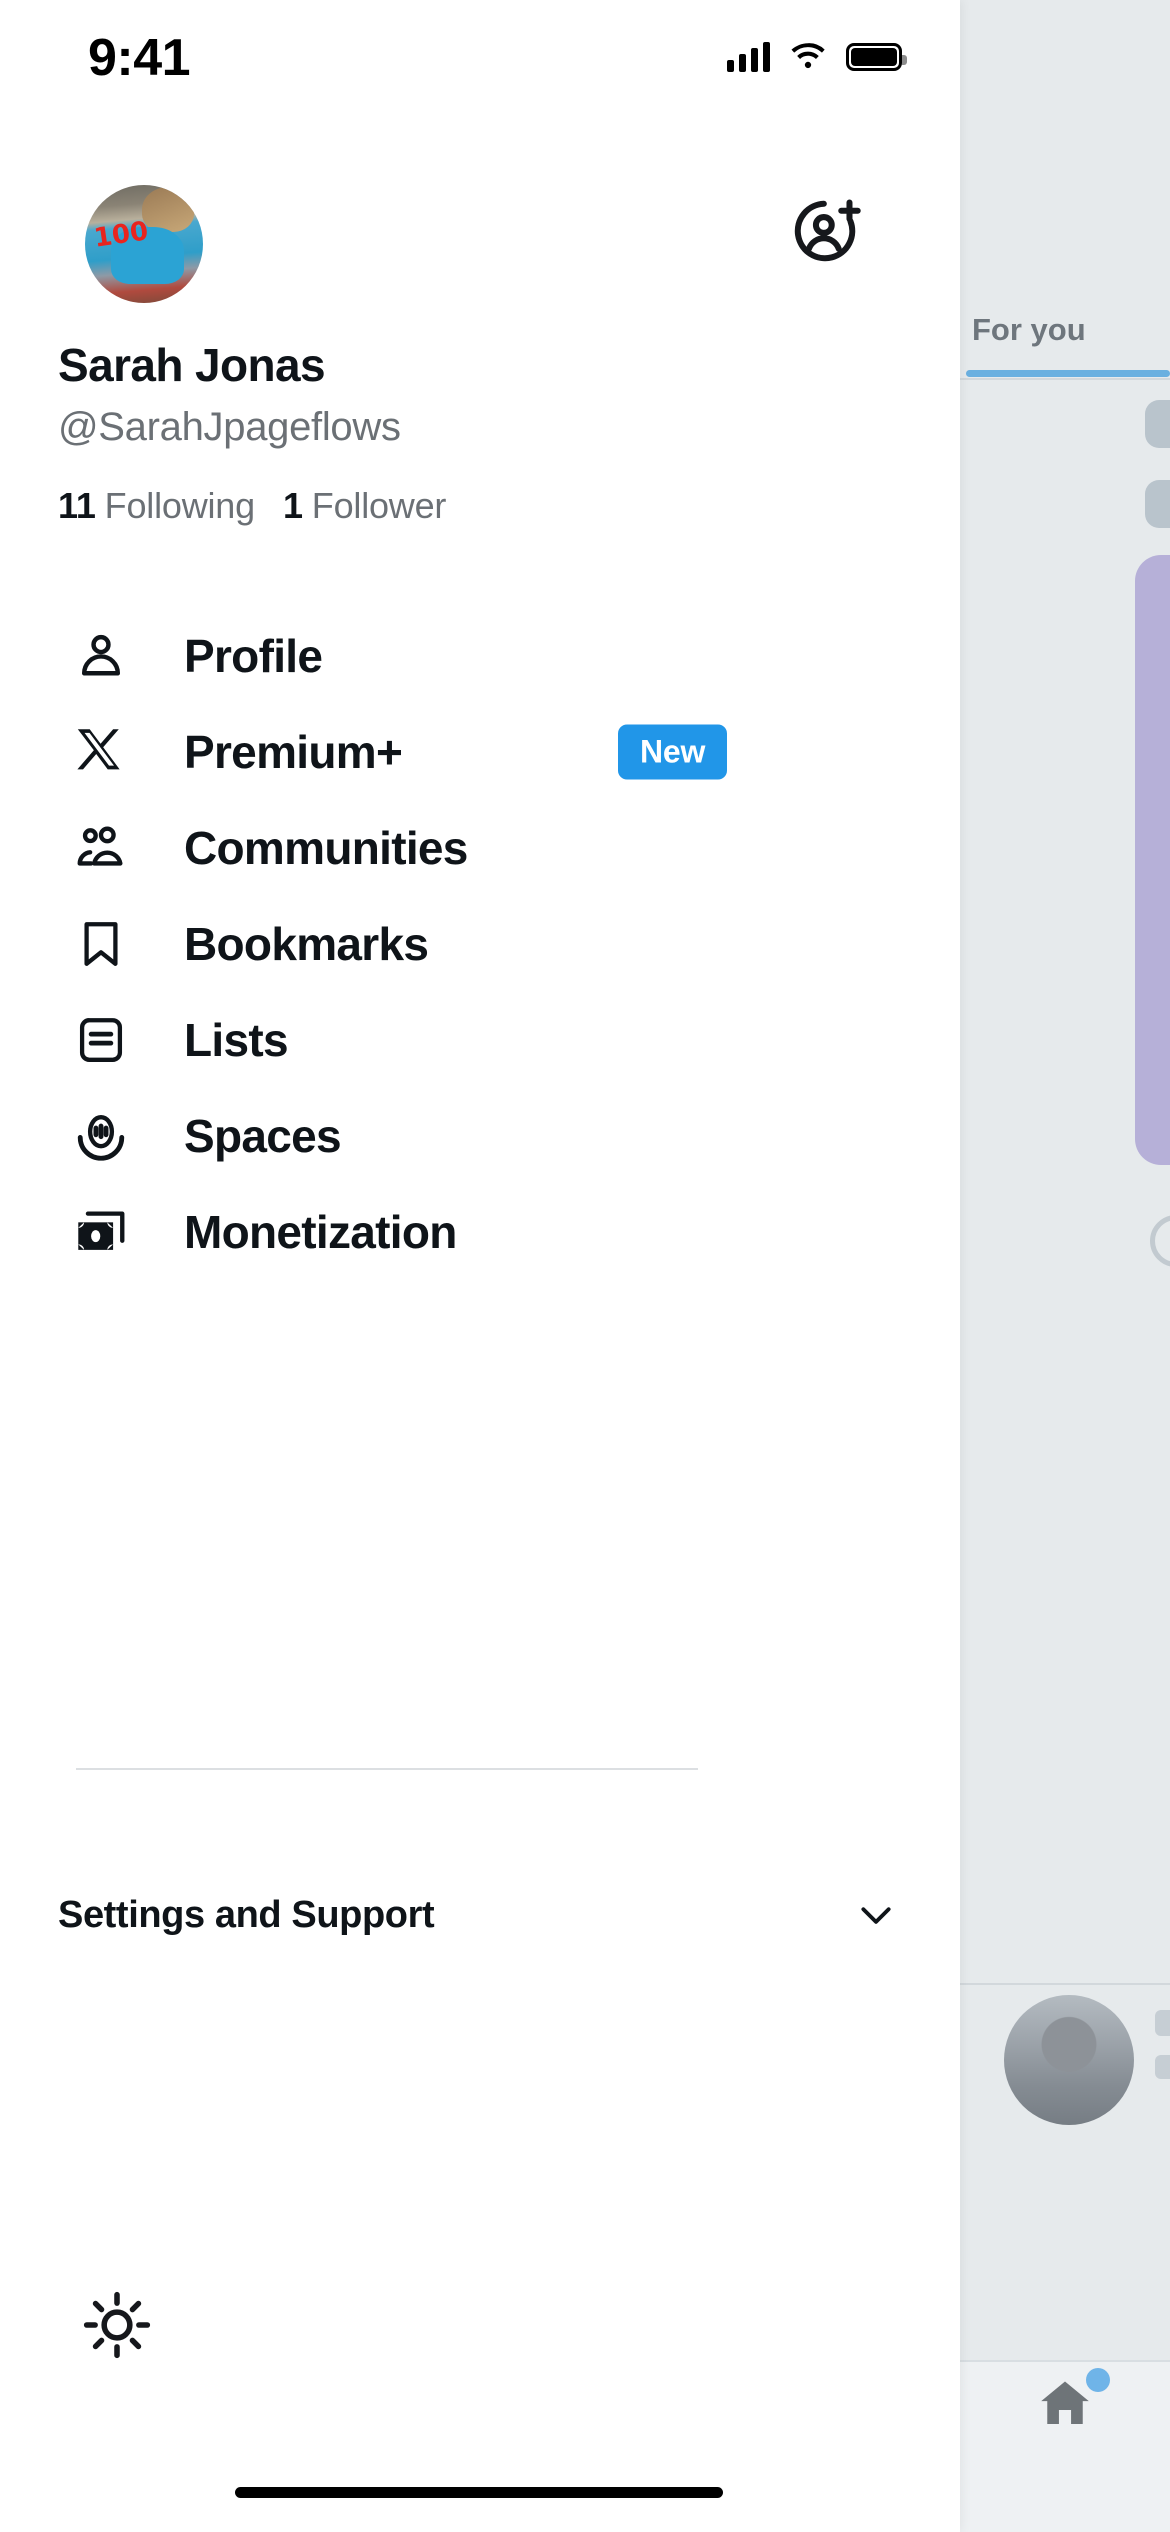  I want to click on menu-item-profile: Profile, so click(480, 656).